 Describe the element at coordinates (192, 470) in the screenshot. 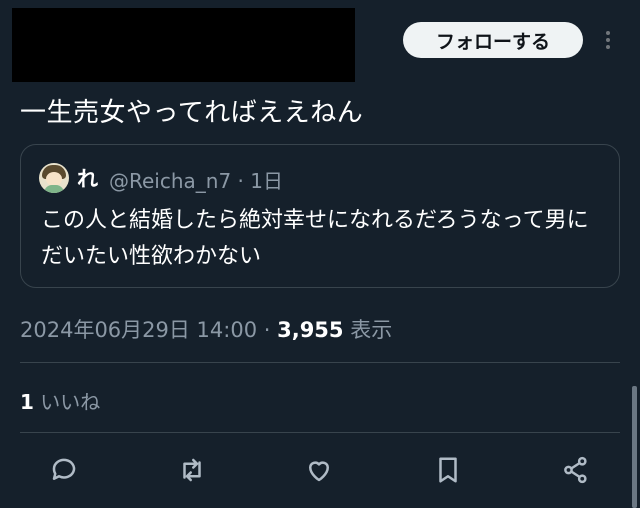

I see `retweet-icon` at that location.